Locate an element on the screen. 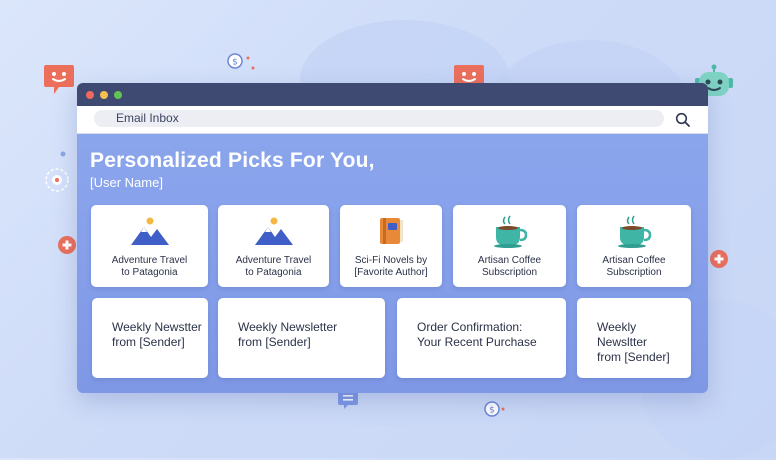  email-card: Order Confirmation: Your Recent Purchase is located at coordinates (481, 338).